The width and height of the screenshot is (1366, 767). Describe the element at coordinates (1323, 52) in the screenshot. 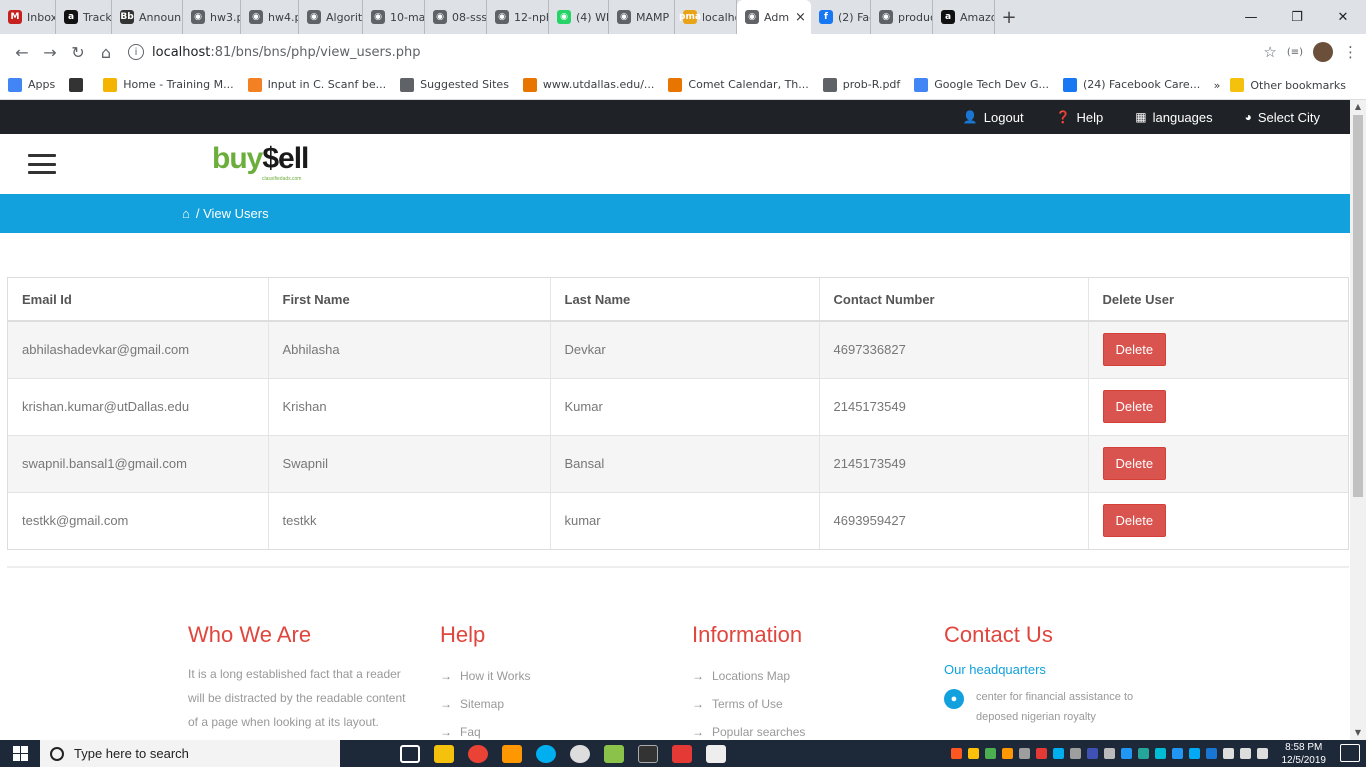

I see `profile-avatar` at that location.